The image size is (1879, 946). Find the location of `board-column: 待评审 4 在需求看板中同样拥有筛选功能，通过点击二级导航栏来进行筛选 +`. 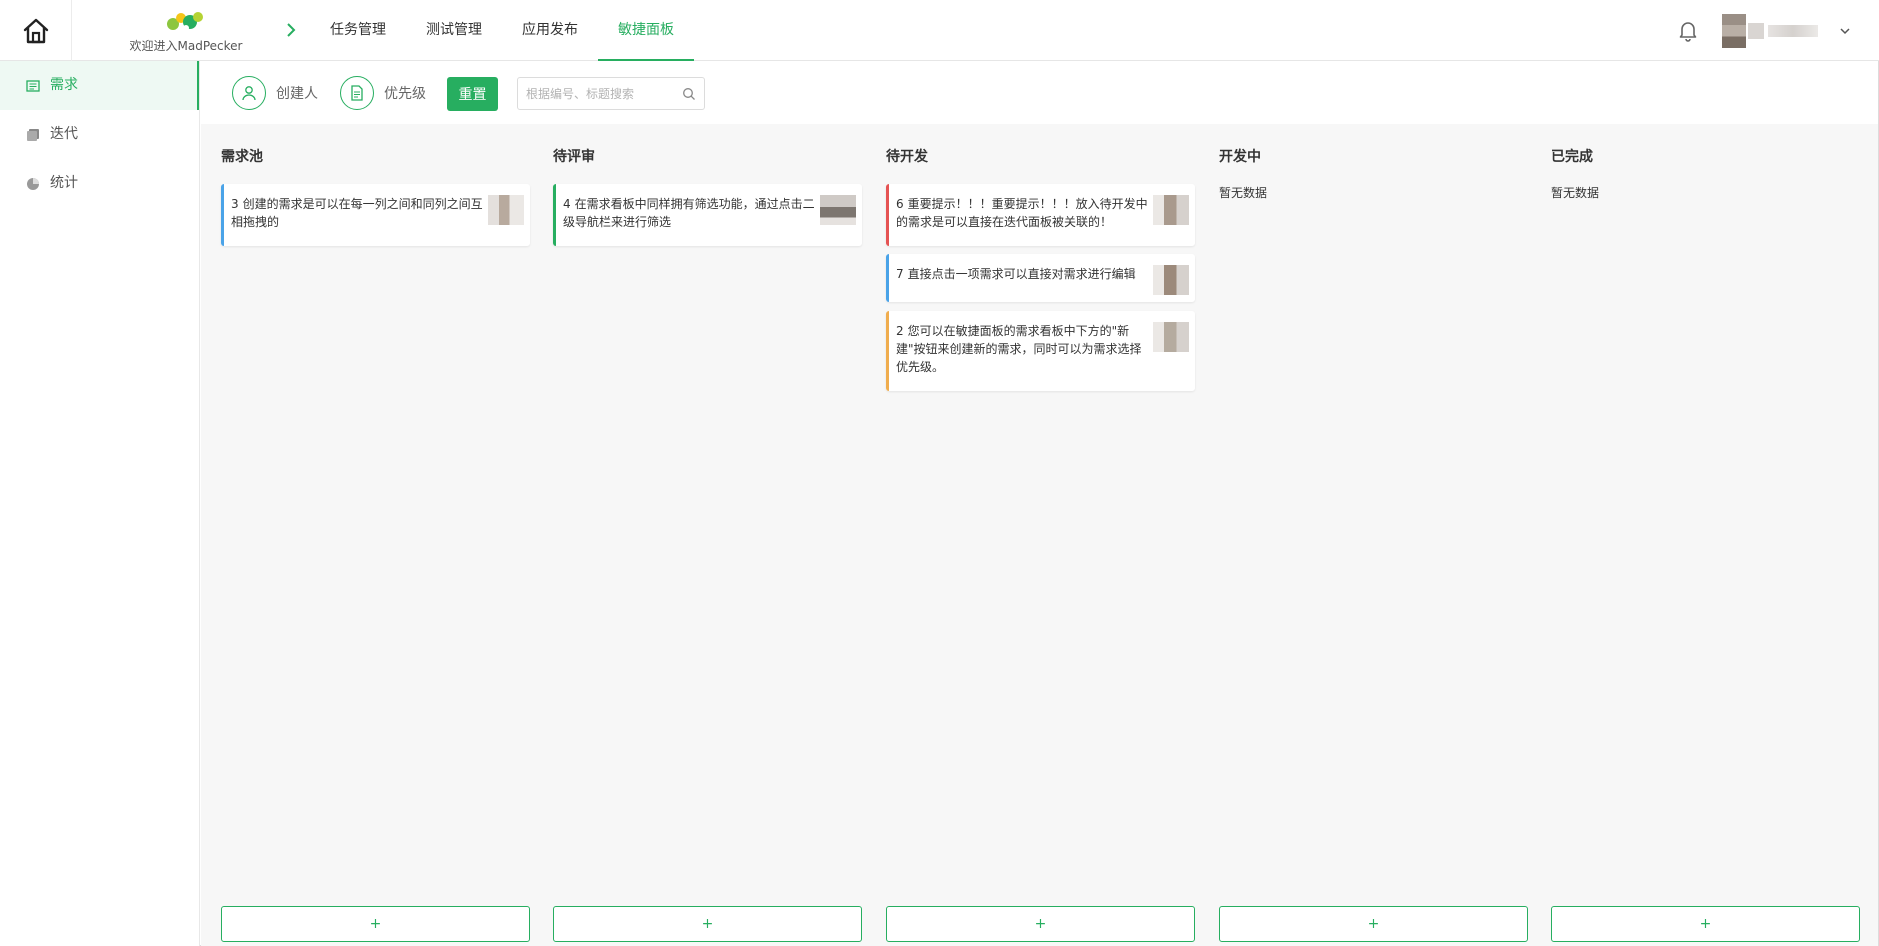

board-column: 待评审 4 在需求看板中同样拥有筛选功能，通过点击二级导航栏来进行筛选 + is located at coordinates (707, 535).